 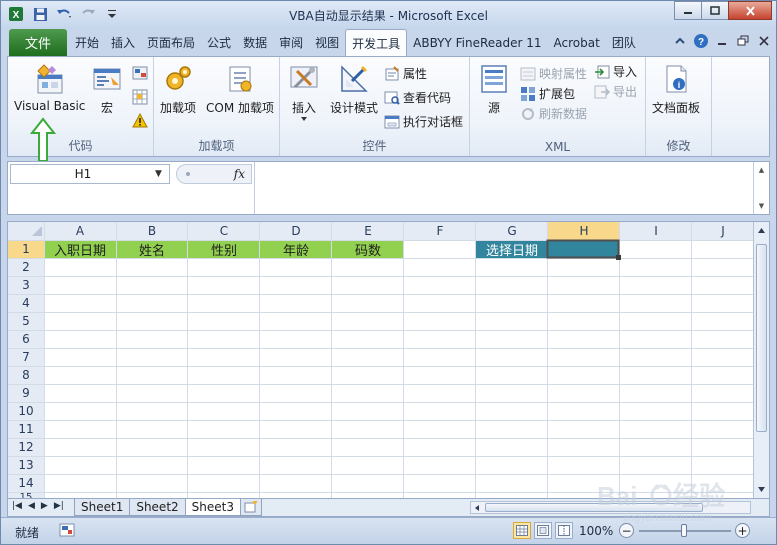 I want to click on visual-basic-button: Visual Basic, so click(x=49, y=88).